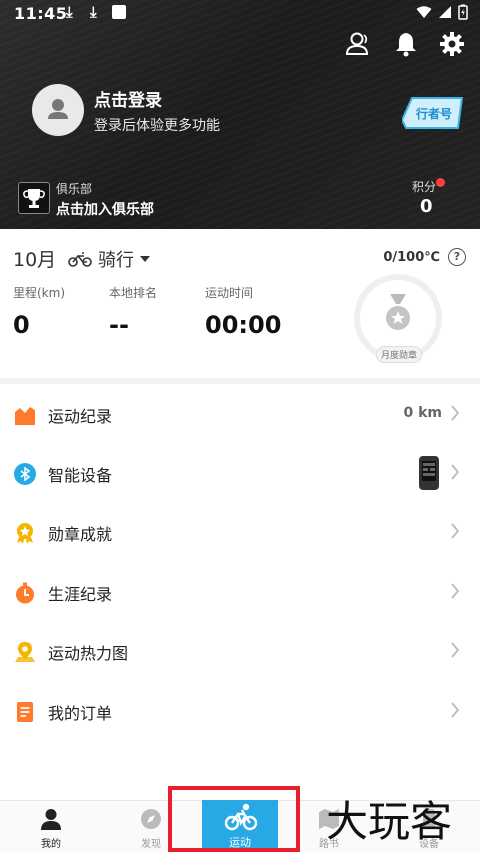 The width and height of the screenshot is (480, 852). Describe the element at coordinates (240, 14) in the screenshot. I see `status-bar: 11:45 ⤓ ⤓` at that location.